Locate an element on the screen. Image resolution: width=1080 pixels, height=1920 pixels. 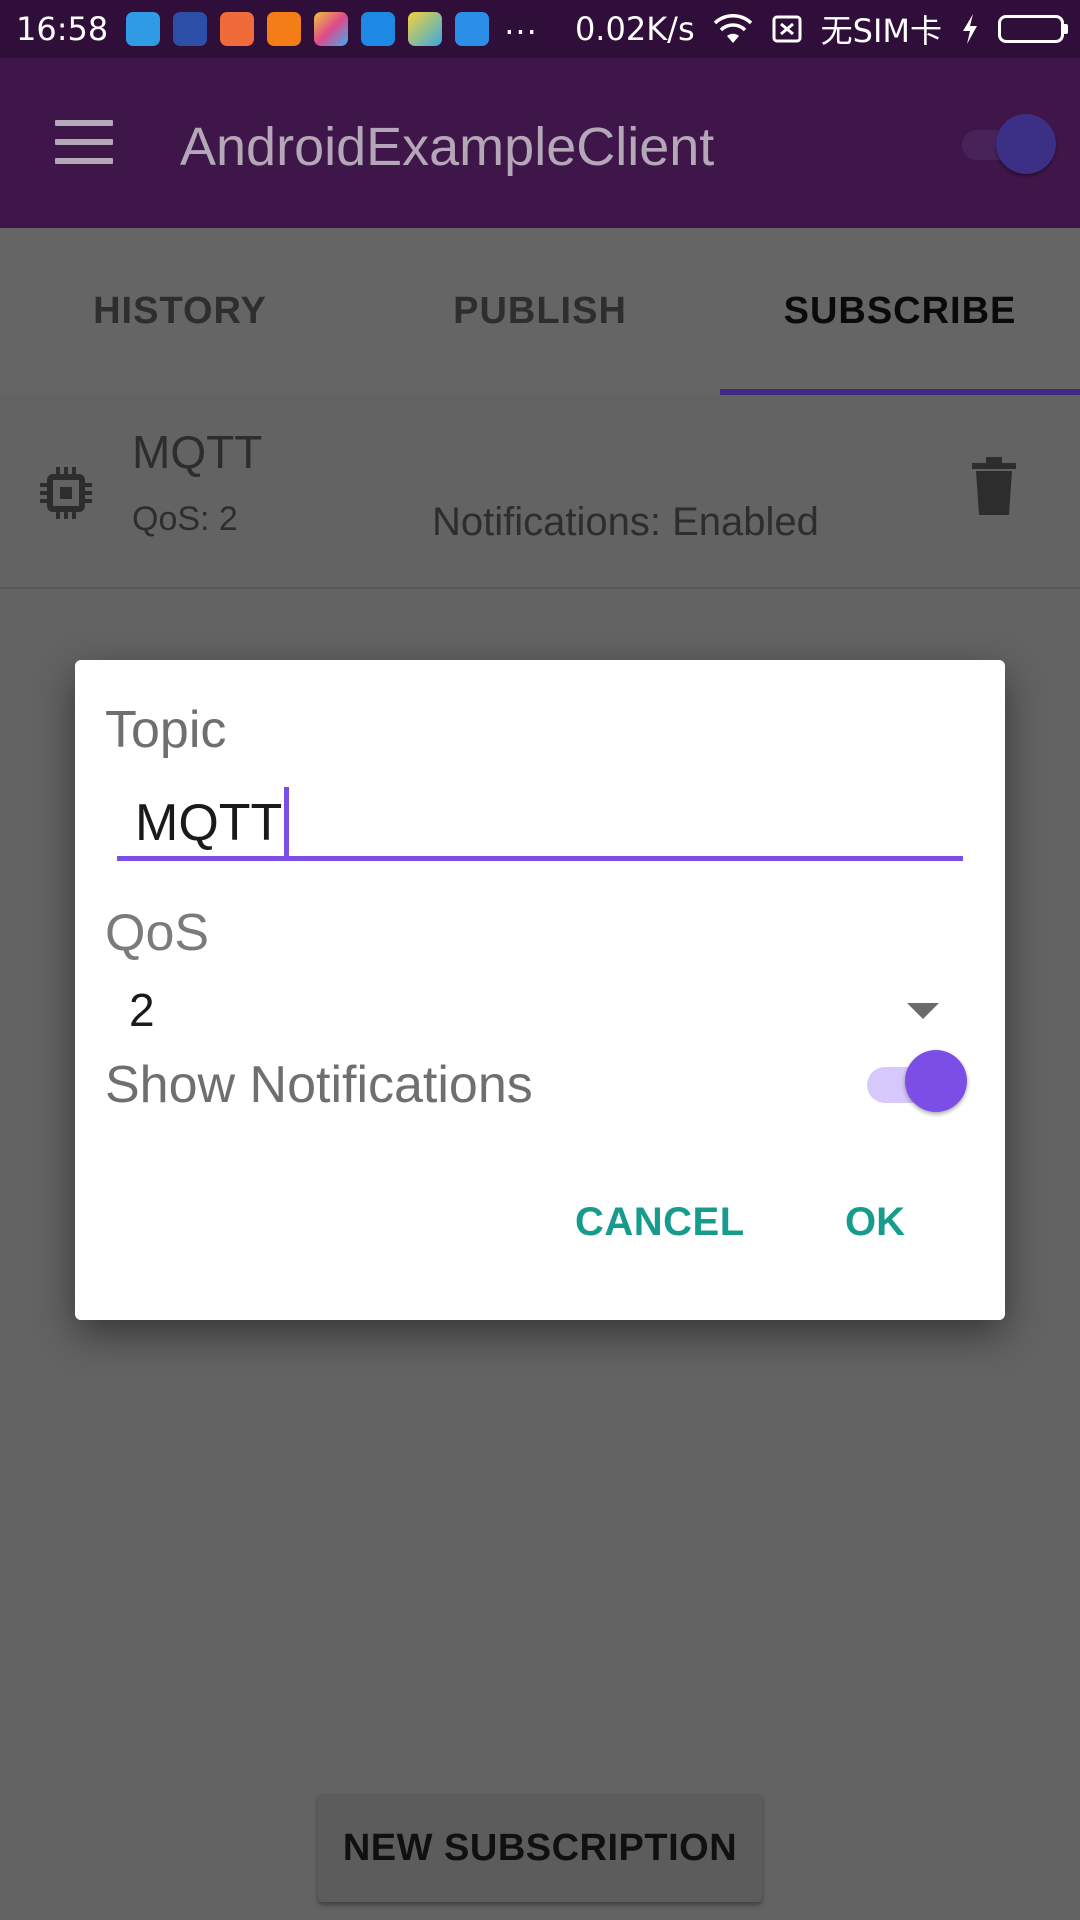
tab-subscribe: SUBSCRIBE is located at coordinates (900, 311).